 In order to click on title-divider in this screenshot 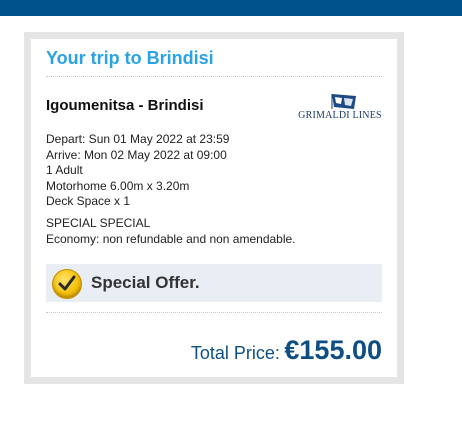, I will do `click(214, 76)`.